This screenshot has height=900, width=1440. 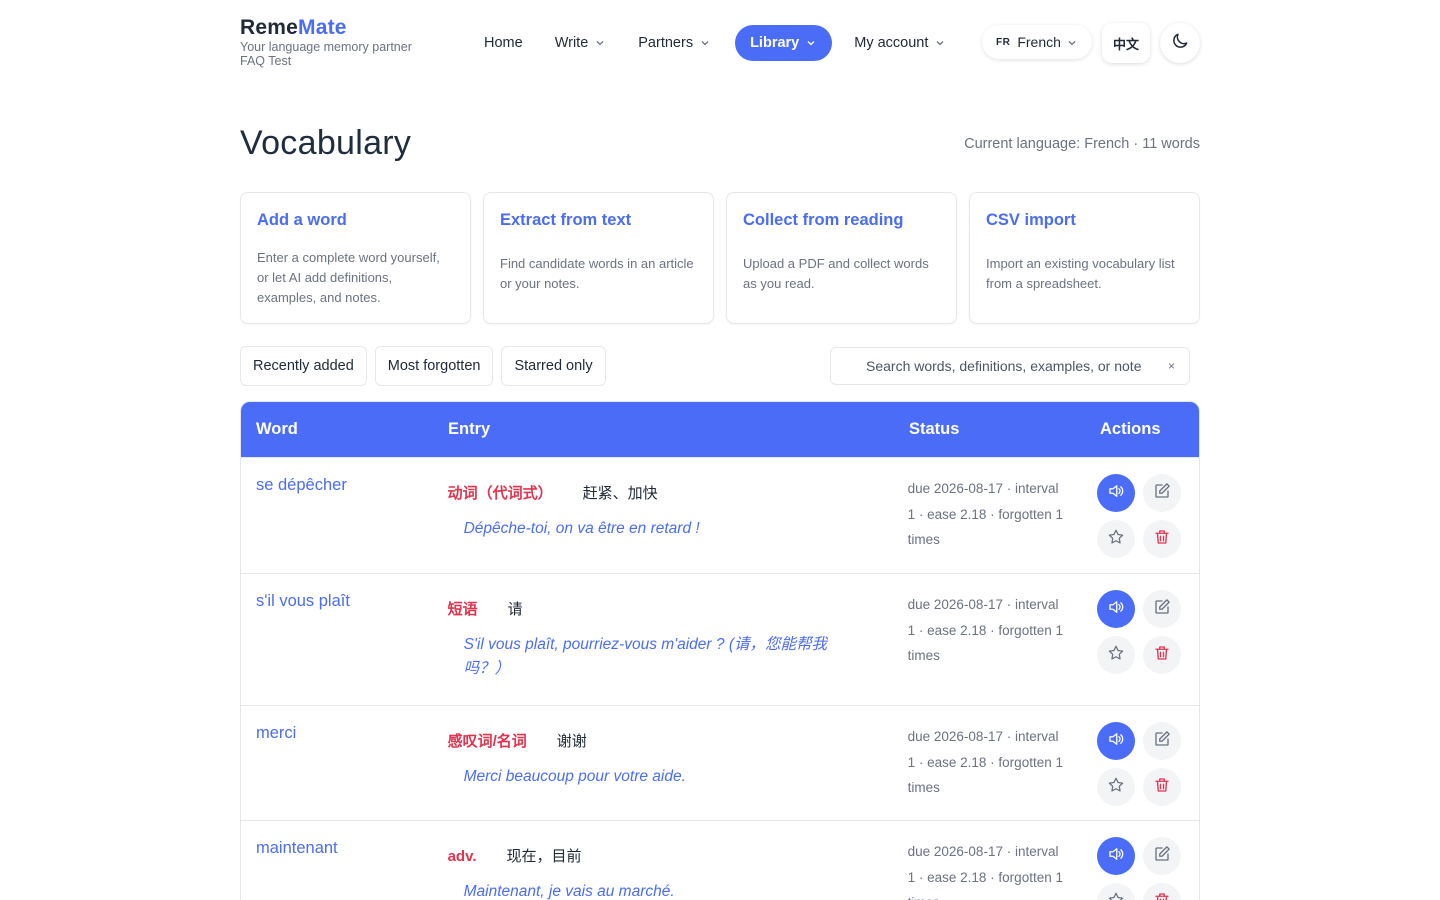 I want to click on word-link: merci, so click(x=337, y=763).